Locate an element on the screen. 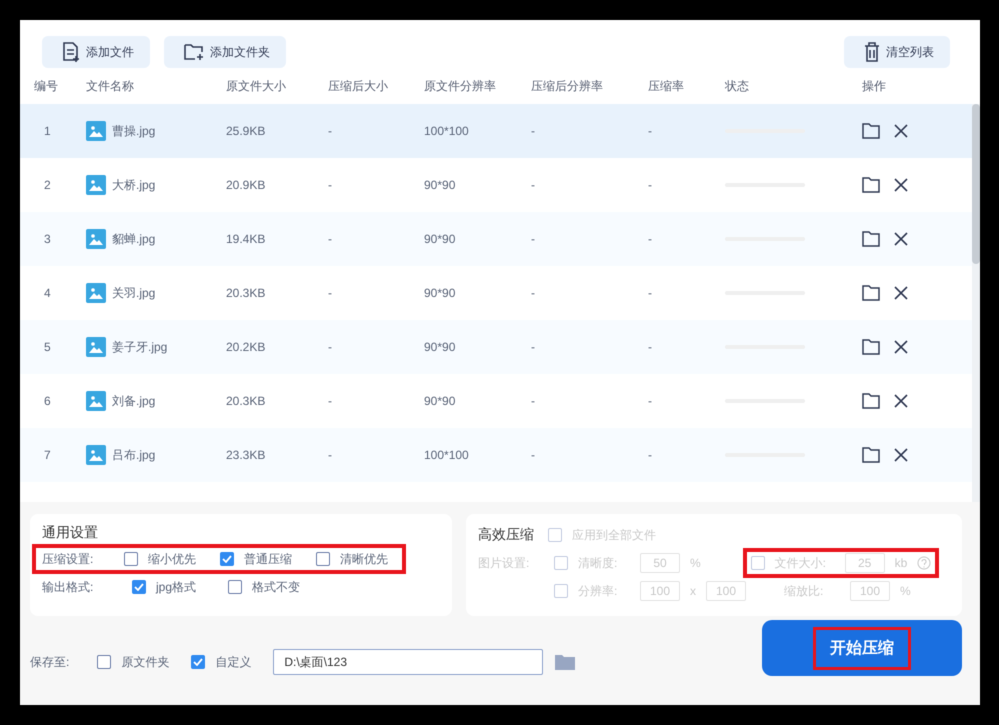 The image size is (999, 725). table-cell-text: 5 is located at coordinates (47, 347).